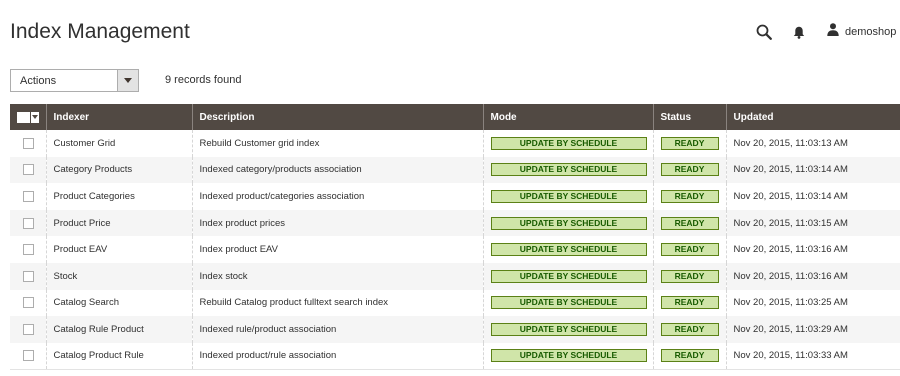 This screenshot has width=900, height=376. What do you see at coordinates (337, 143) in the screenshot?
I see `description-cell: Rebuild Customer grid index` at bounding box center [337, 143].